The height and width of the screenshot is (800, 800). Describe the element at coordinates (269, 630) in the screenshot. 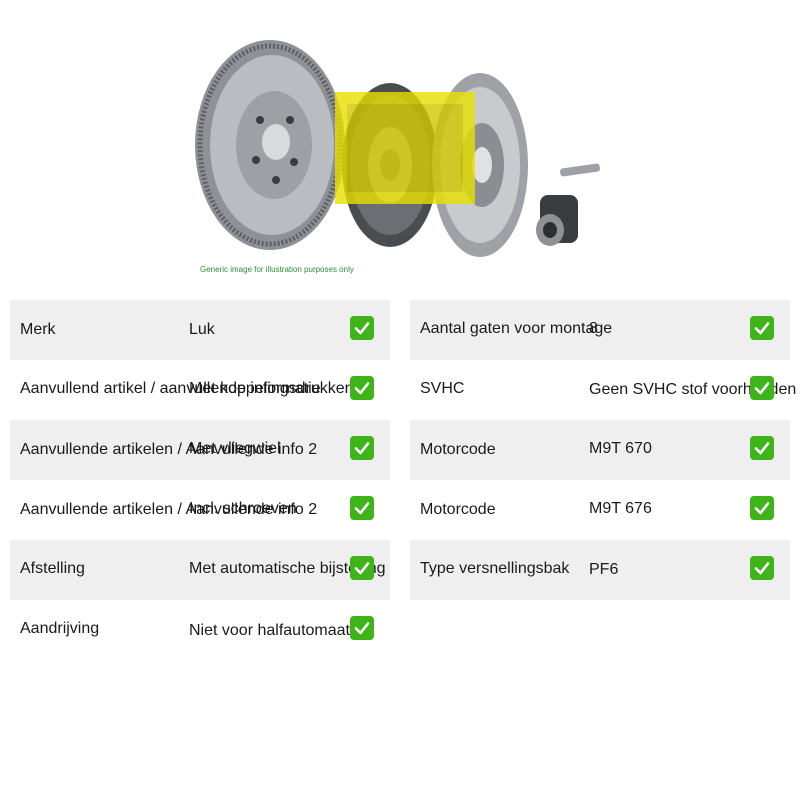

I see `spec-value: Niet voor halfautomaat` at that location.